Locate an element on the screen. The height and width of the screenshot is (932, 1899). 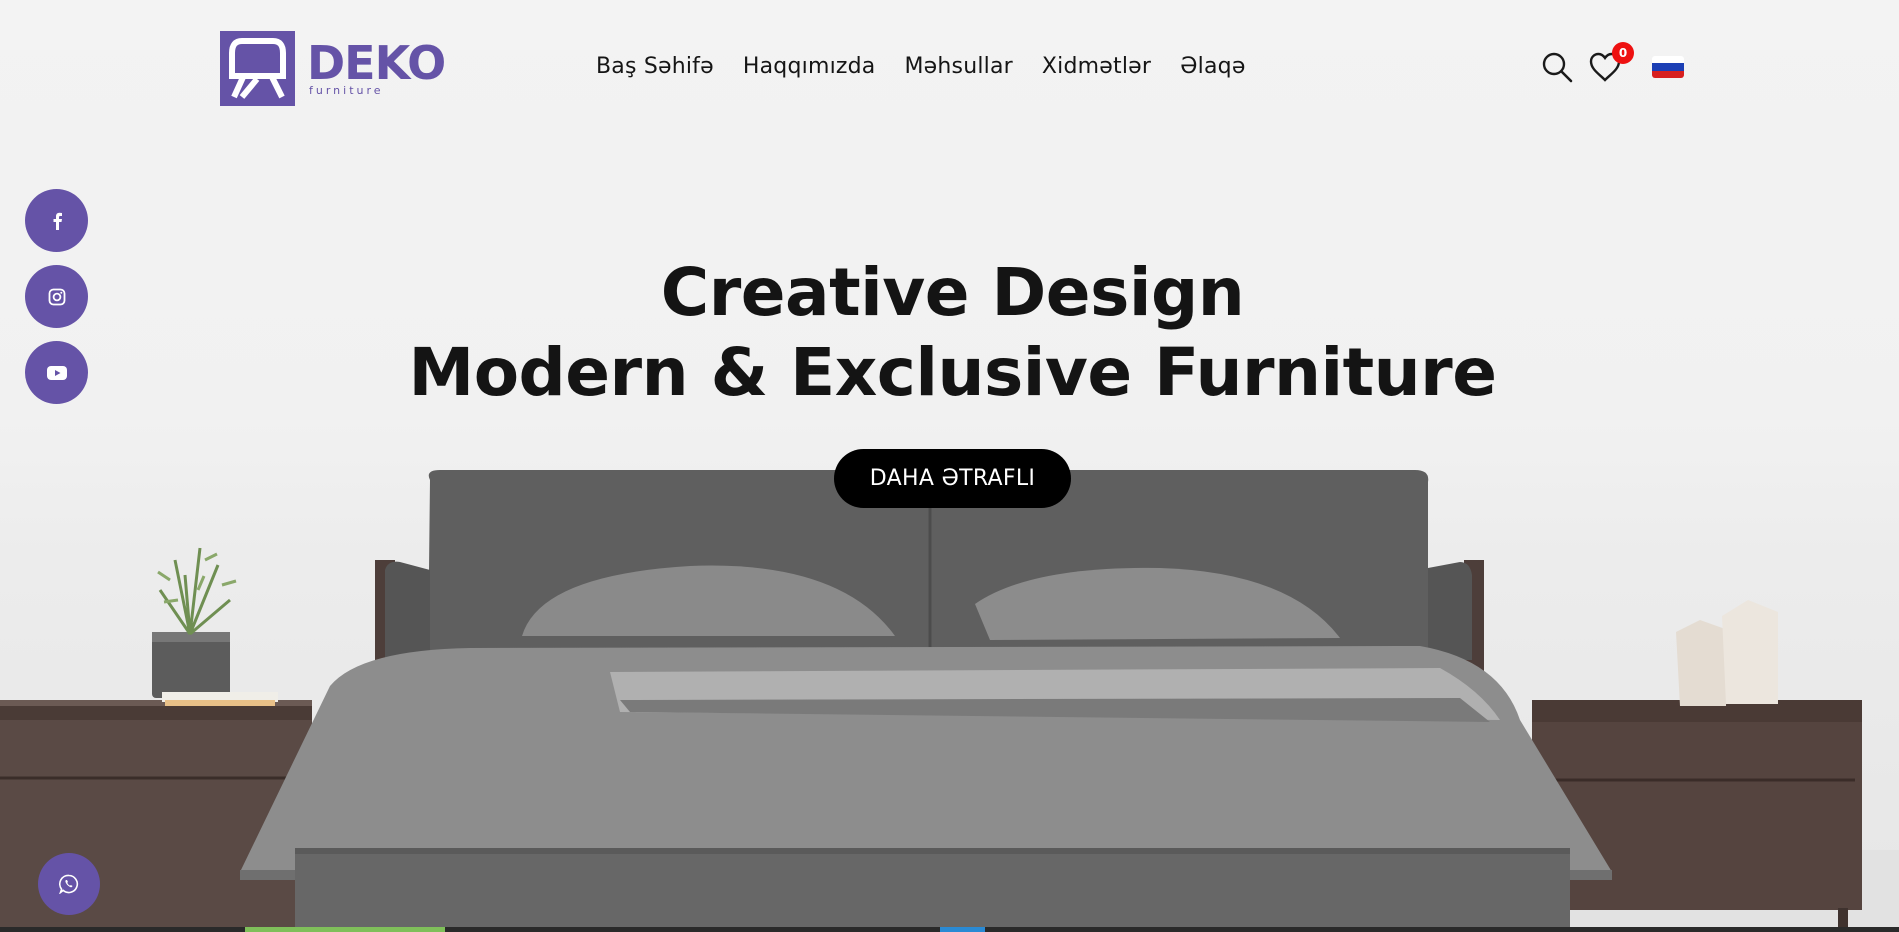
nav-item-services: Xidmətlər is located at coordinates (1096, 66).